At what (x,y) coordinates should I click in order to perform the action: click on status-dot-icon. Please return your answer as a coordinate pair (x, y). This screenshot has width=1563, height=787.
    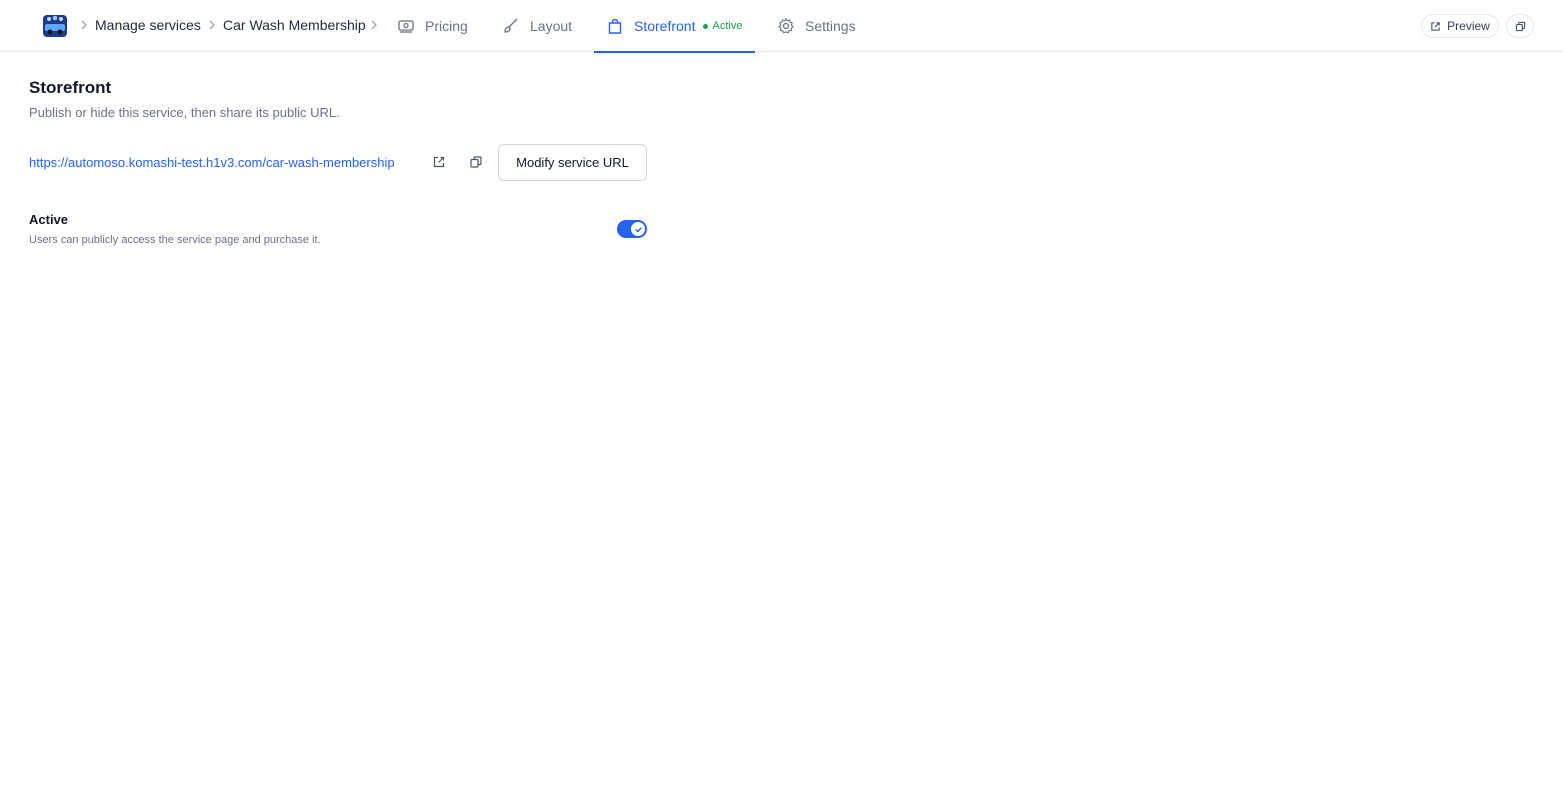
    Looking at the image, I should click on (706, 26).